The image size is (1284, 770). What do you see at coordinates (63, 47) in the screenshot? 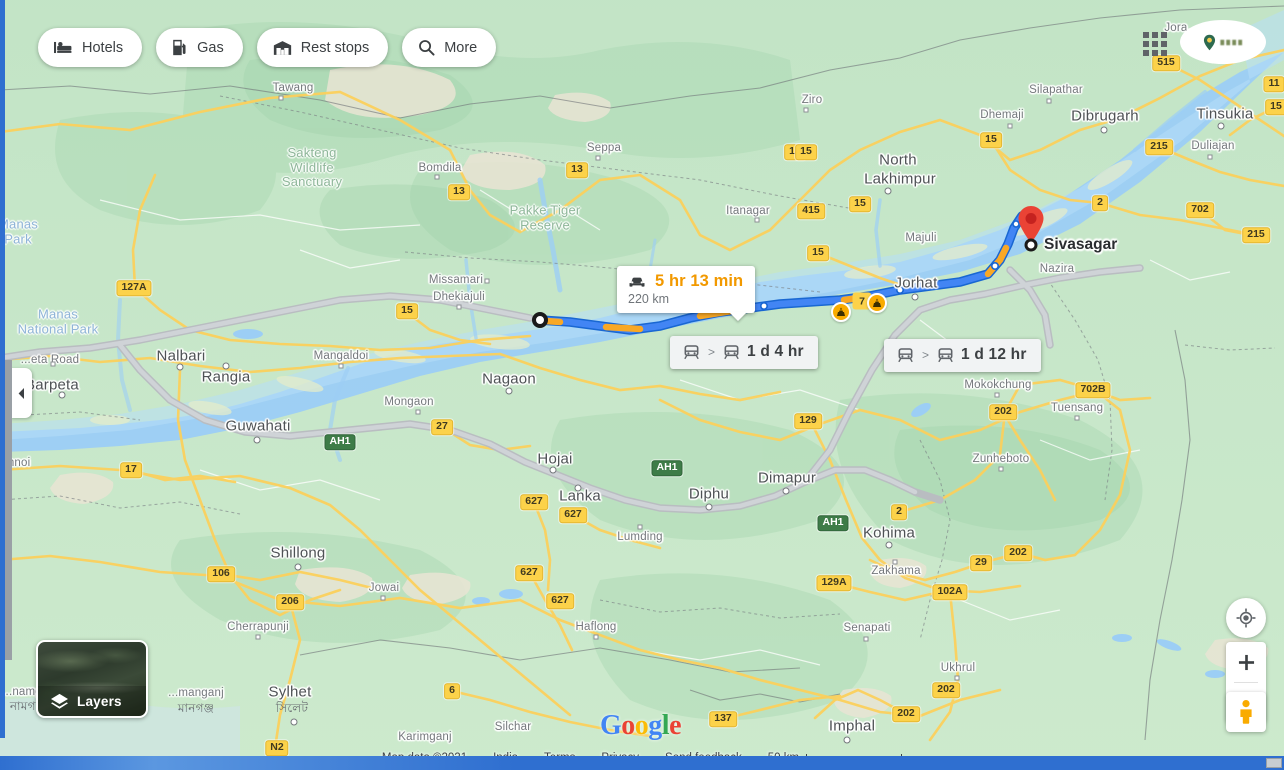
I see `hotel-icon` at bounding box center [63, 47].